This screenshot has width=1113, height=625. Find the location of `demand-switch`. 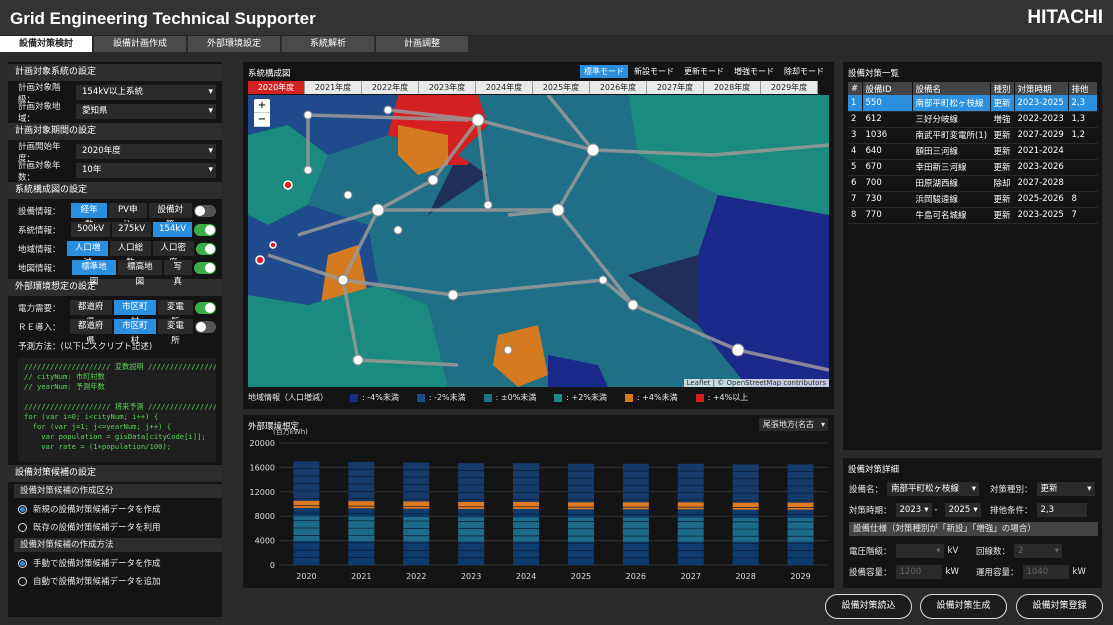

demand-switch is located at coordinates (205, 307).